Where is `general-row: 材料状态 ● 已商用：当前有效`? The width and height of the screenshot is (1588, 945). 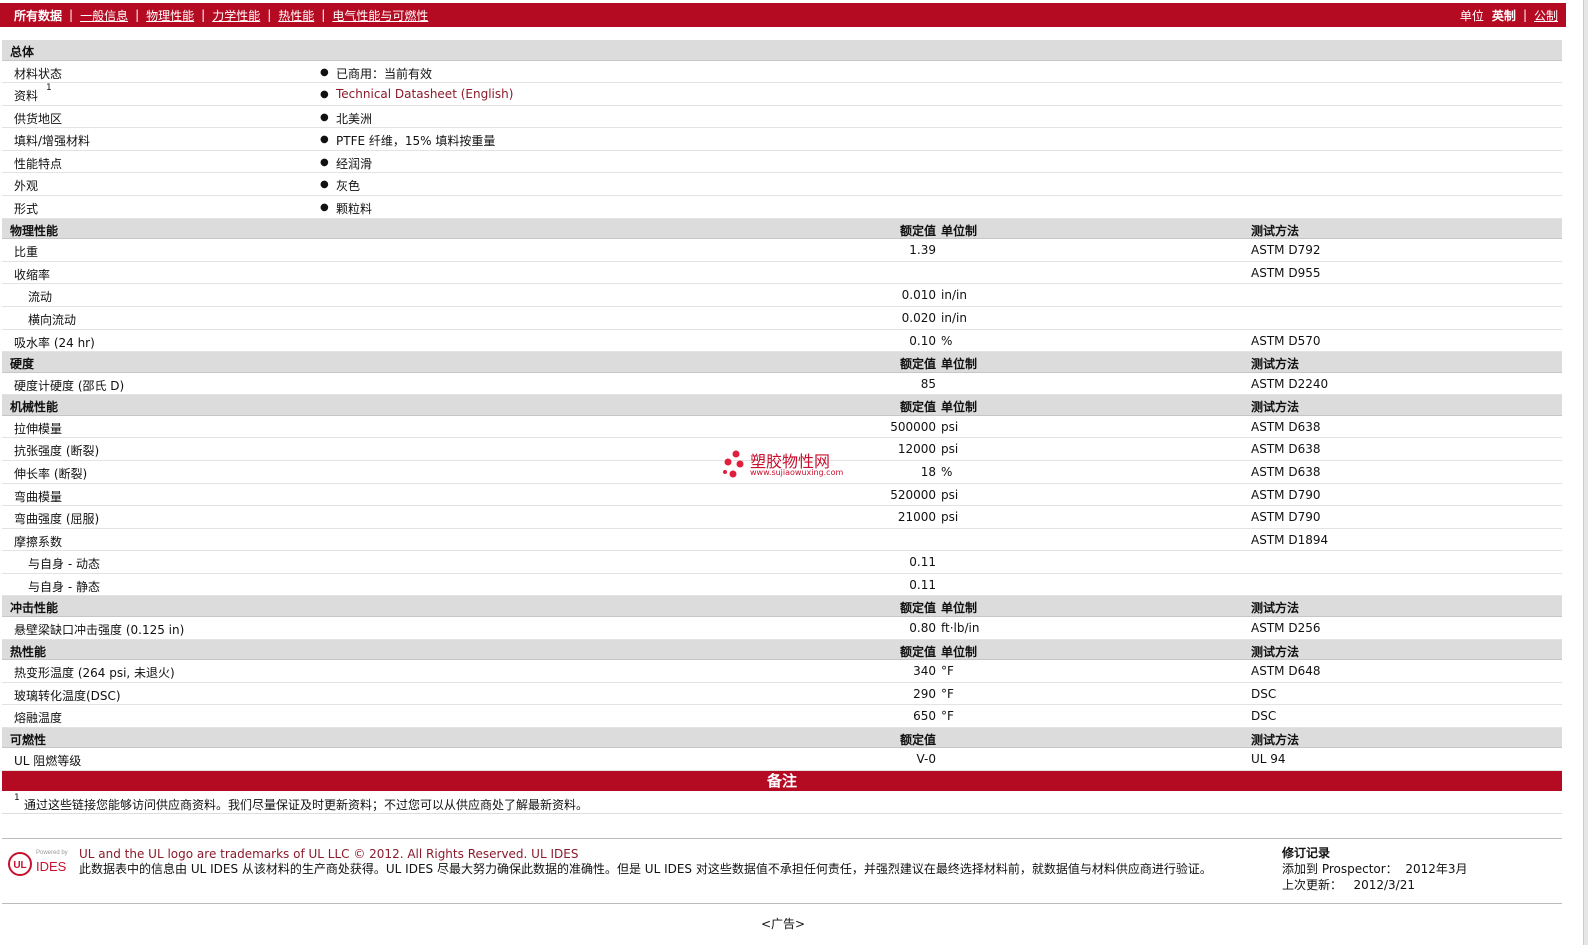
general-row: 材料状态 ● 已商用：当前有效 is located at coordinates (782, 72).